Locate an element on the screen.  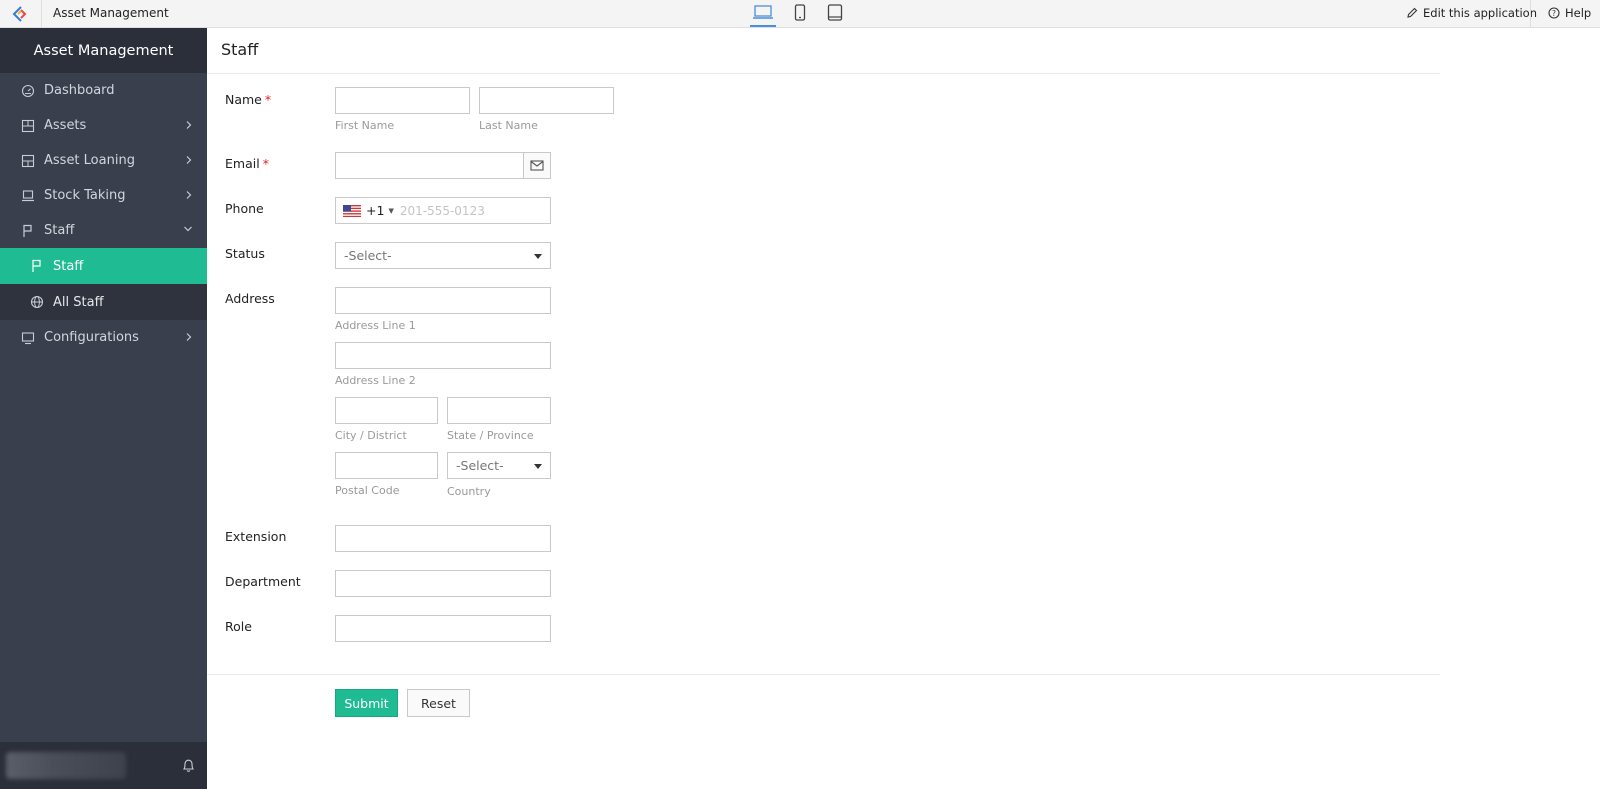
email-label: Email * is located at coordinates (247, 163).